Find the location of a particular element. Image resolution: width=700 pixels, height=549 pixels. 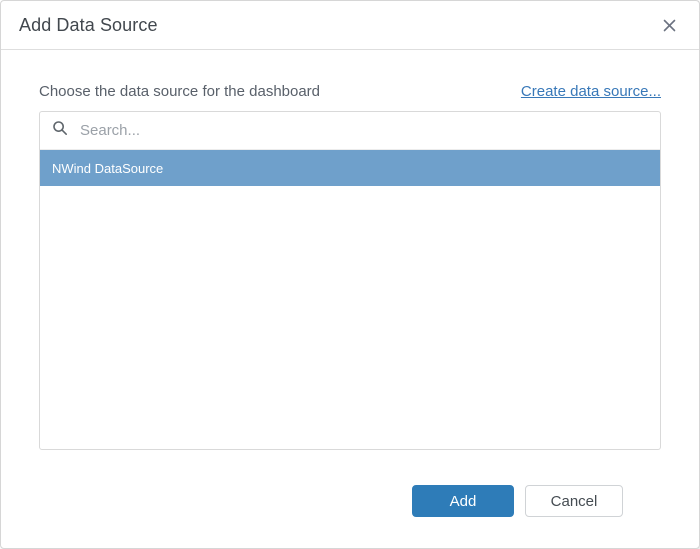

list-item: NWind DataSource is located at coordinates (350, 168).